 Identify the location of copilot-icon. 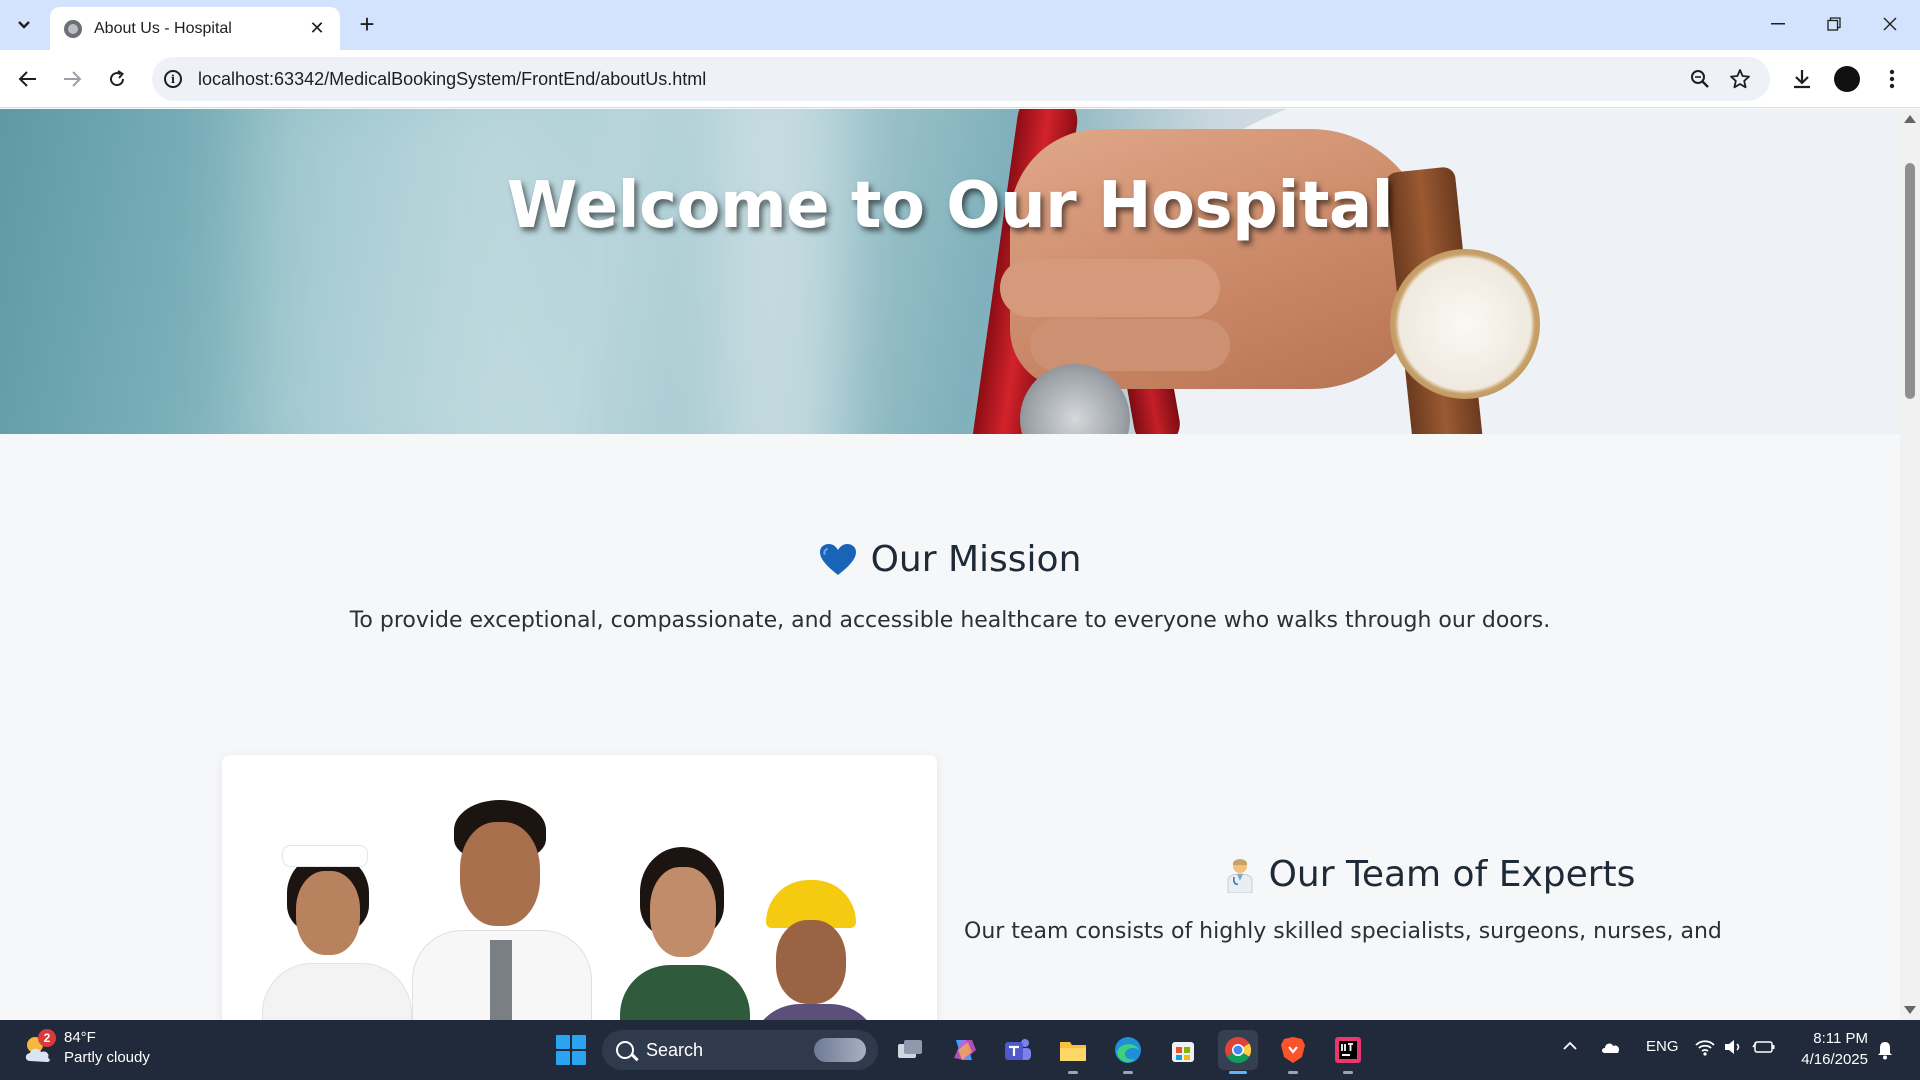
(964, 1050).